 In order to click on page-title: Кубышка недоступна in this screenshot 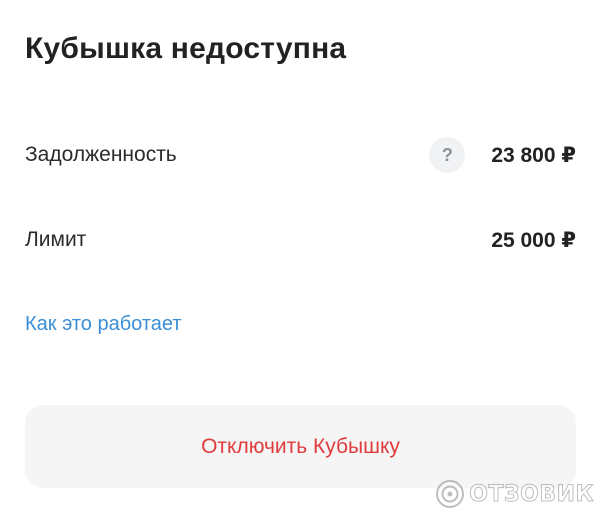, I will do `click(186, 48)`.